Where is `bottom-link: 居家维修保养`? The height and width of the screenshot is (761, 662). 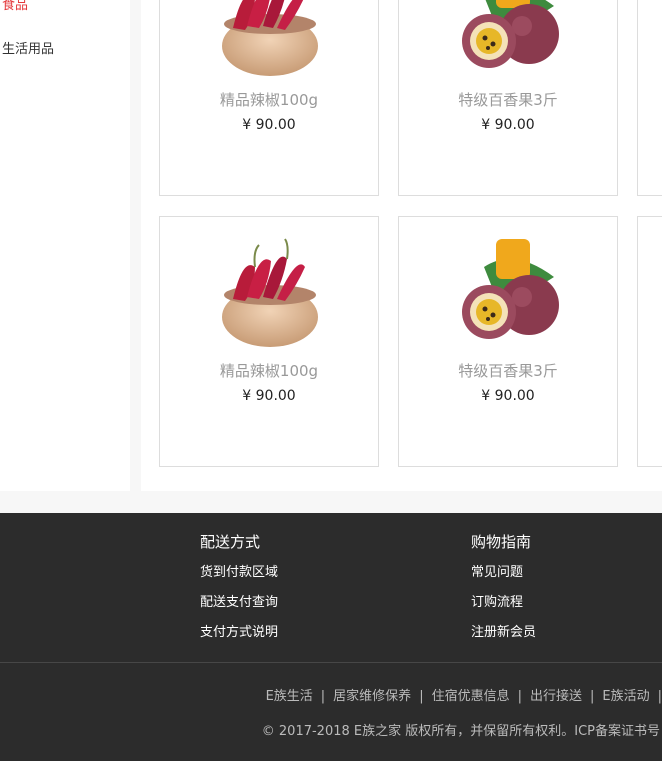
bottom-link: 居家维修保养 is located at coordinates (372, 696).